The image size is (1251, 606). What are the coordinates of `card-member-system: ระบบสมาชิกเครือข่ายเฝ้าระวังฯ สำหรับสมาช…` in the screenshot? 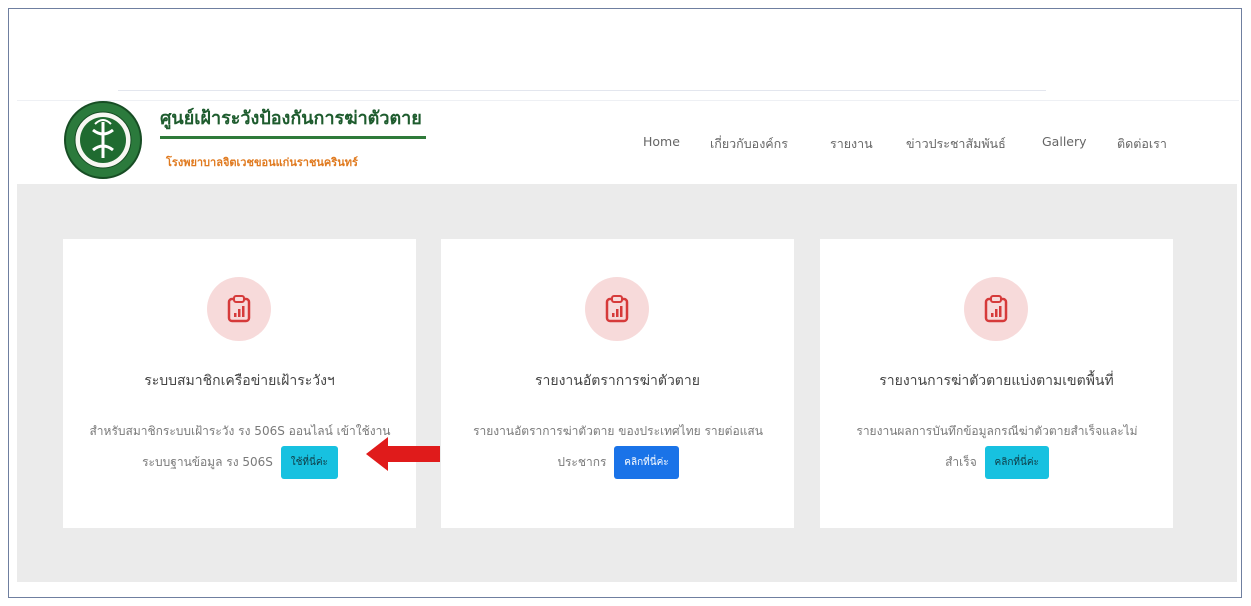 It's located at (239, 383).